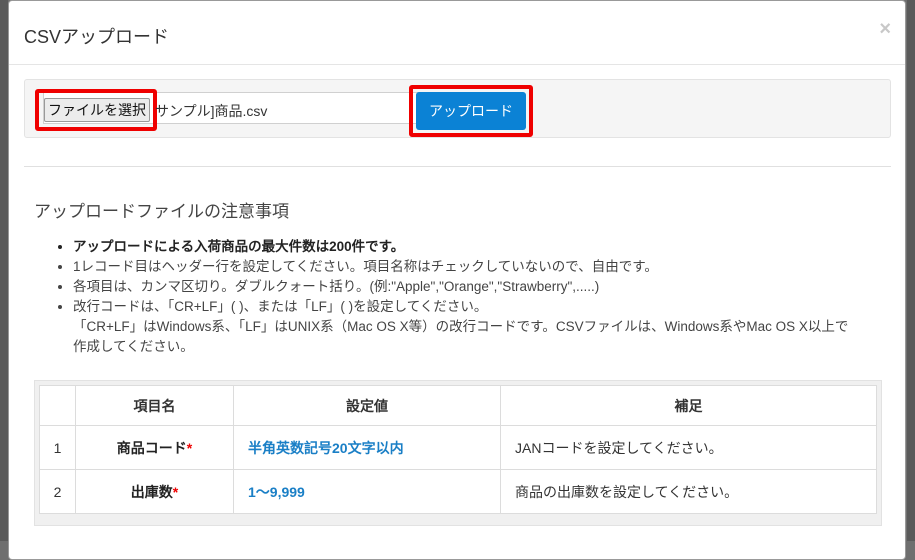 The width and height of the screenshot is (915, 560). Describe the element at coordinates (57, 405) in the screenshot. I see `column-header-num` at that location.